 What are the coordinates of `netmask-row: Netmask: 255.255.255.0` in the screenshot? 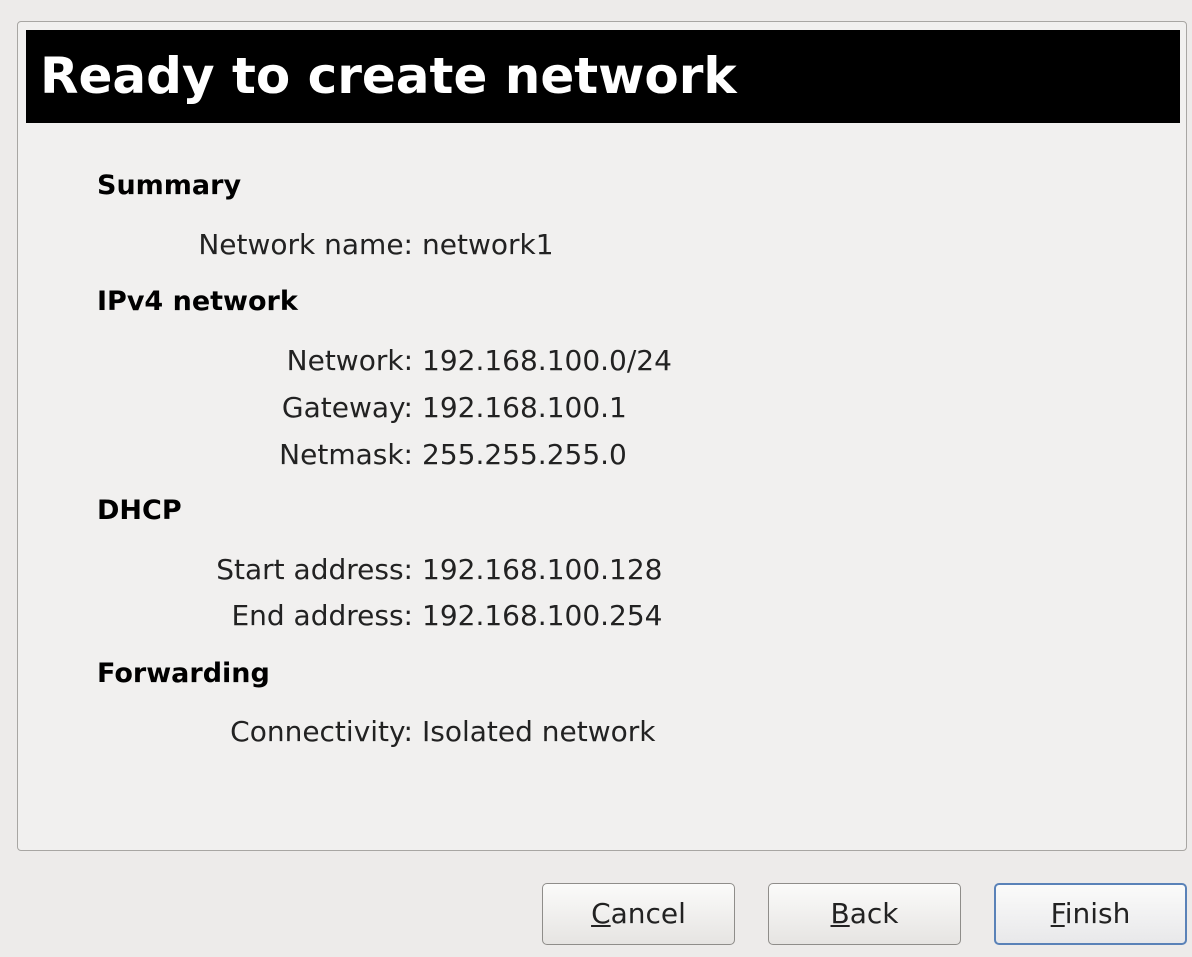 It's located at (593, 455).